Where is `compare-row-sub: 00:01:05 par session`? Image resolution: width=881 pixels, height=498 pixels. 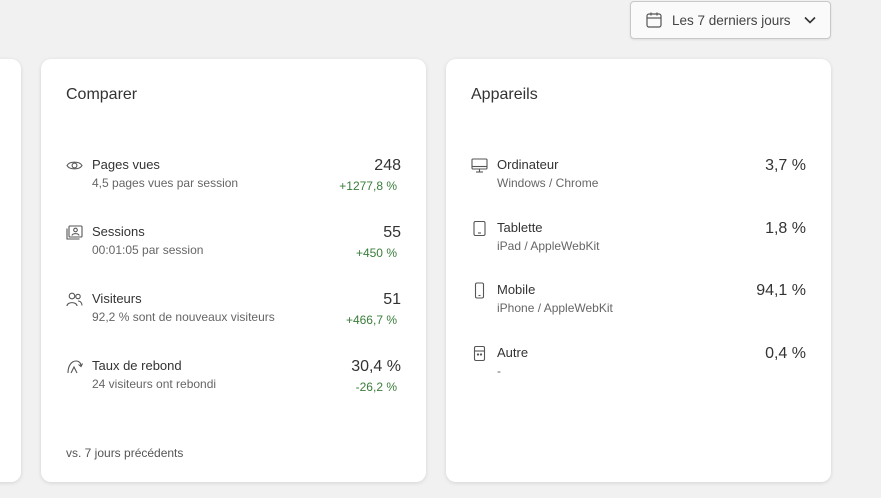 compare-row-sub: 00:01:05 par session is located at coordinates (148, 250).